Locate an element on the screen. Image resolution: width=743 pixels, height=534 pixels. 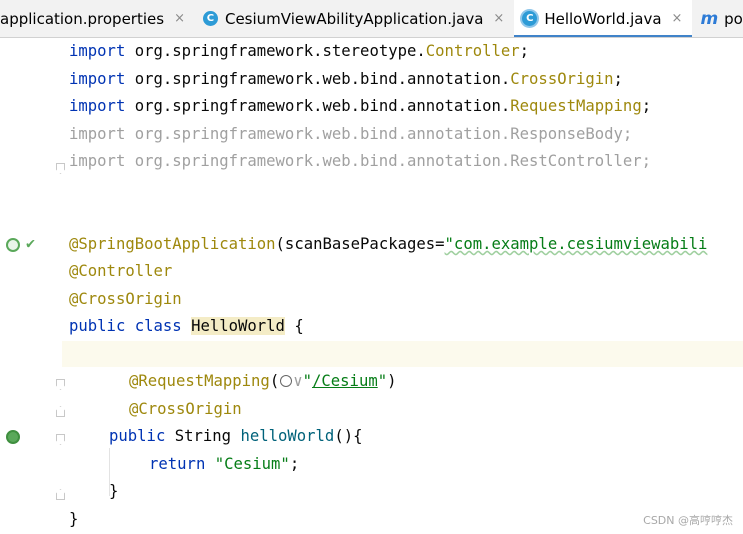
endpoint-link: /Cesium is located at coordinates (345, 381).